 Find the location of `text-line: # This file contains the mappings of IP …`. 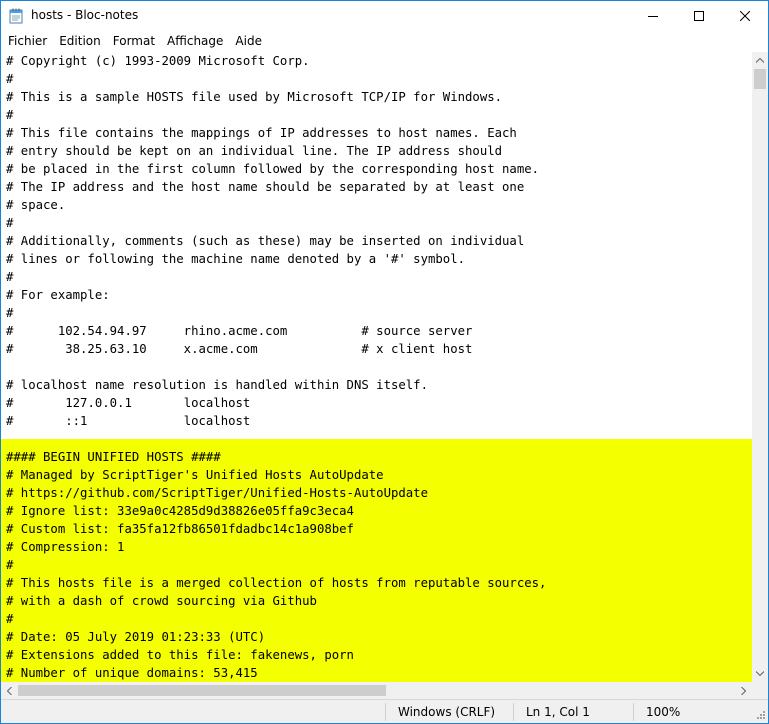

text-line: # This file contains the mappings of IP … is located at coordinates (376, 133).